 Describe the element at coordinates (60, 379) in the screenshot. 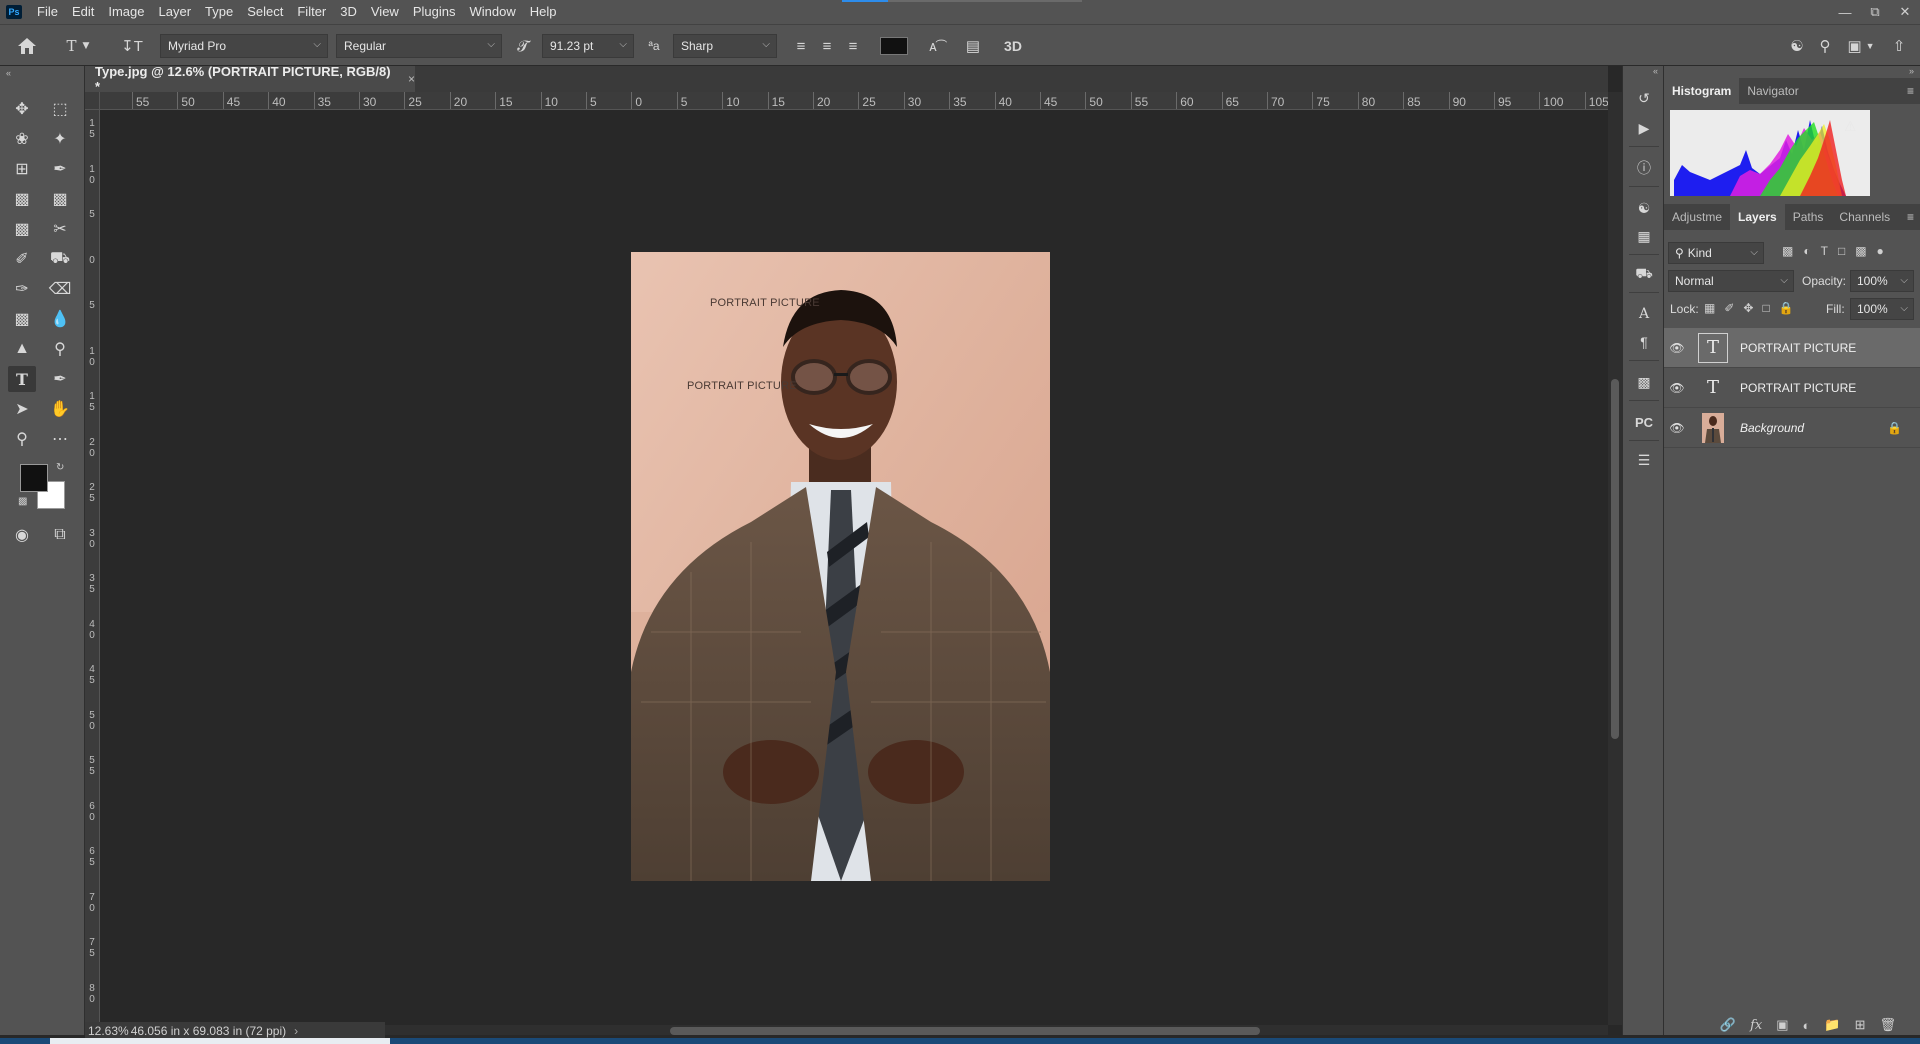

I see `pen-tool-icon: ✒` at that location.